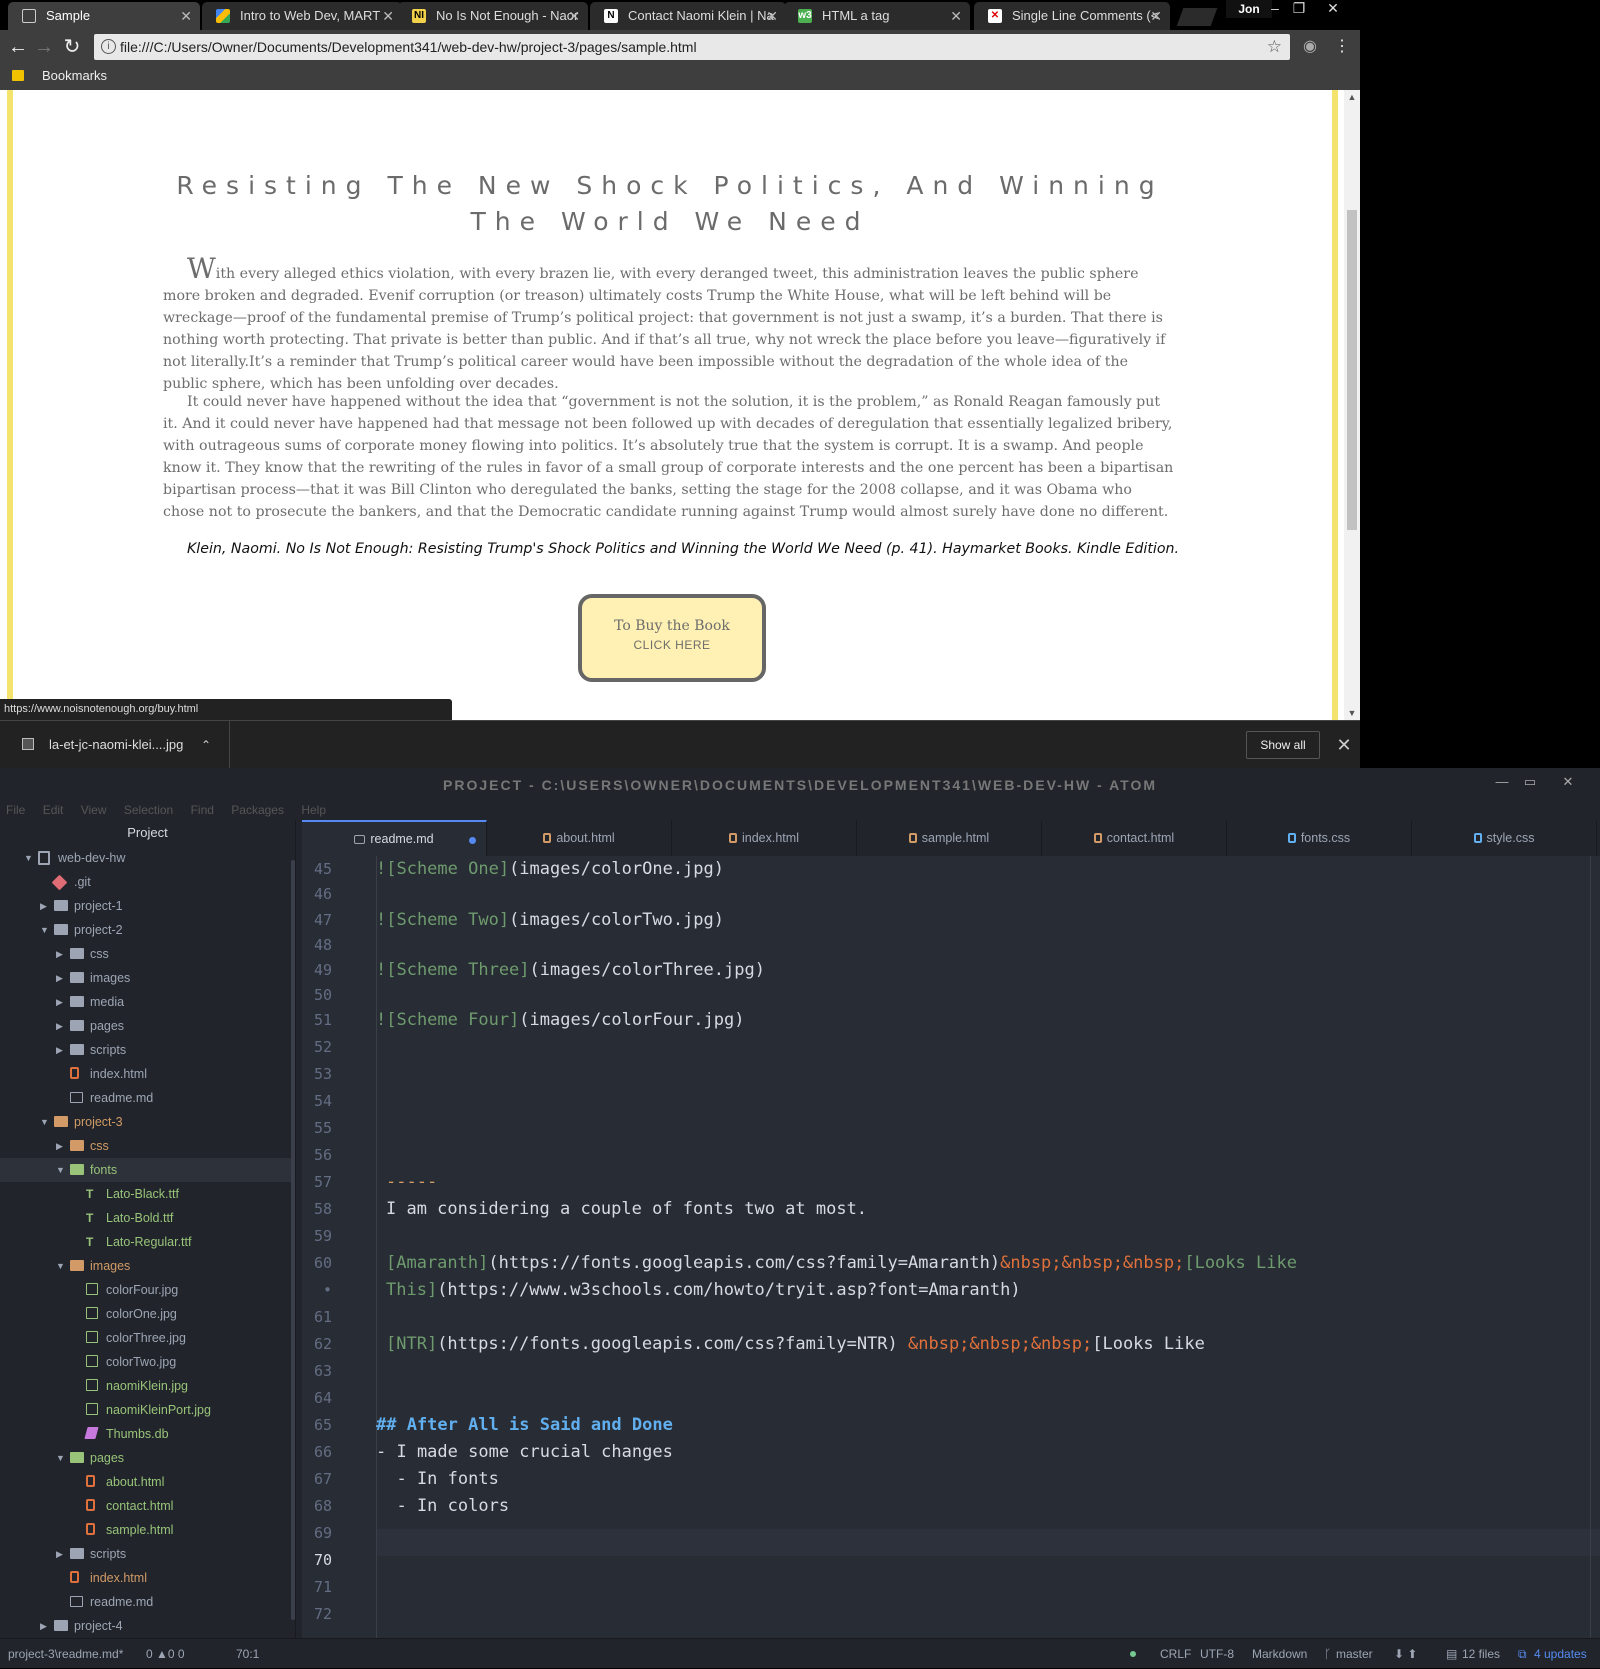 Image resolution: width=1600 pixels, height=1669 pixels. I want to click on tree-item: colorThree.jpg, so click(147, 1338).